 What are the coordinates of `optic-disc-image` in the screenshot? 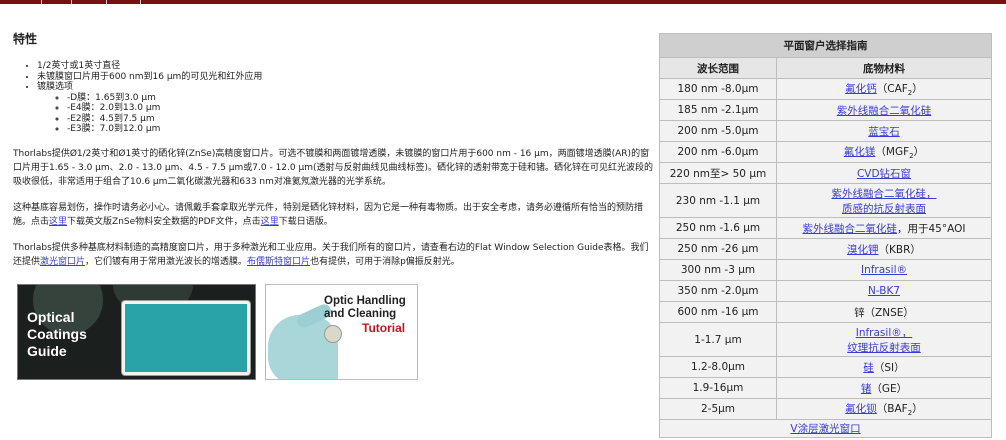 It's located at (333, 334).